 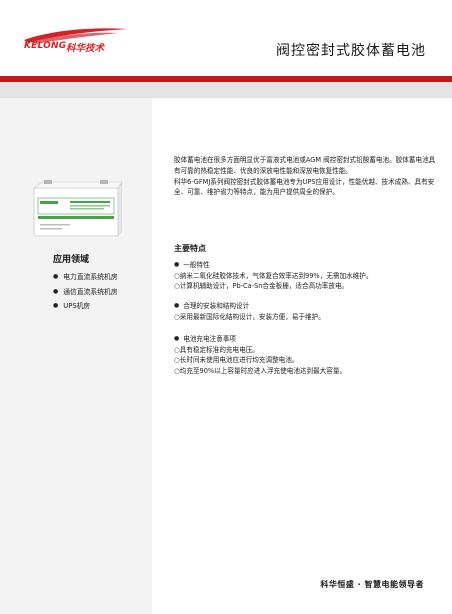 What do you see at coordinates (273, 275) in the screenshot?
I see `feature-item: ○纳米二氧化硅胶体技术，气体复合效率达到99%，无需加水维护。` at bounding box center [273, 275].